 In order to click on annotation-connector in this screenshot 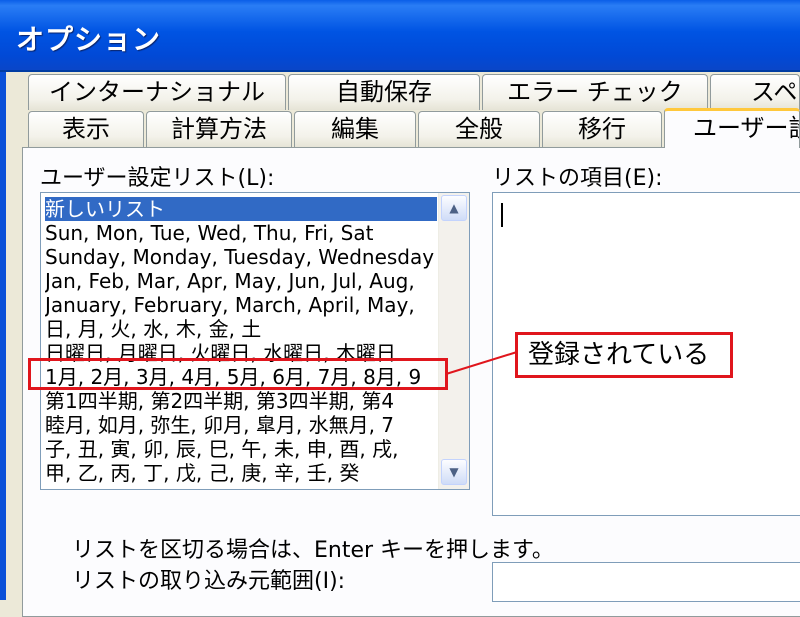, I will do `click(481, 363)`.